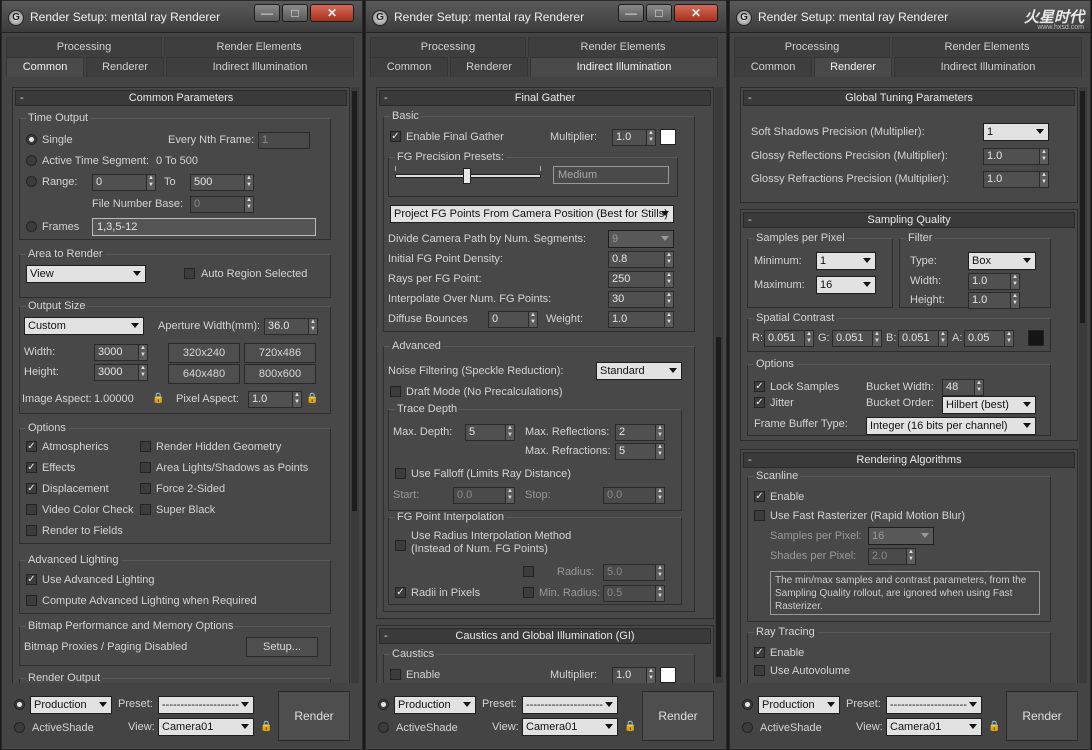  Describe the element at coordinates (994, 281) in the screenshot. I see `filter-width-spinner: 1.0 ▲ ▼` at that location.